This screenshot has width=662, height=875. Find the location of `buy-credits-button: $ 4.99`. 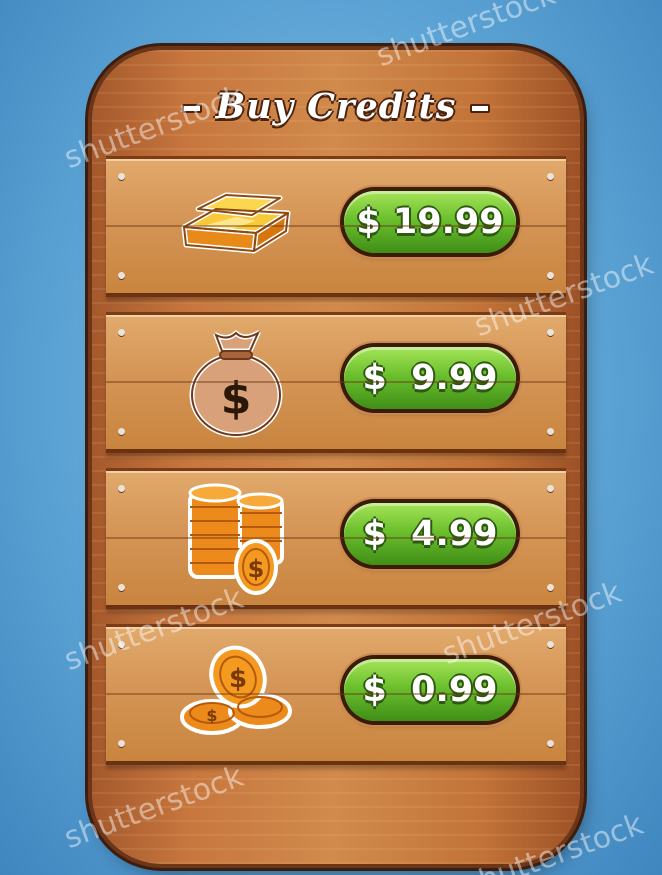

buy-credits-button: $ 4.99 is located at coordinates (430, 534).